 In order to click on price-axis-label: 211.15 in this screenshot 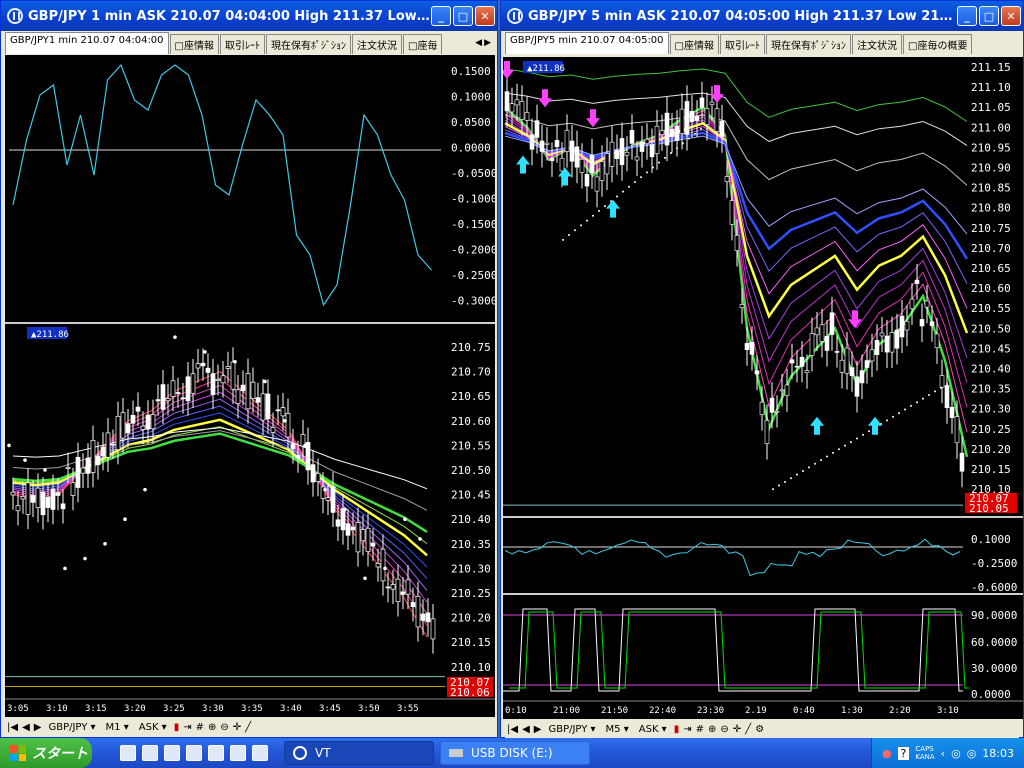, I will do `click(991, 67)`.